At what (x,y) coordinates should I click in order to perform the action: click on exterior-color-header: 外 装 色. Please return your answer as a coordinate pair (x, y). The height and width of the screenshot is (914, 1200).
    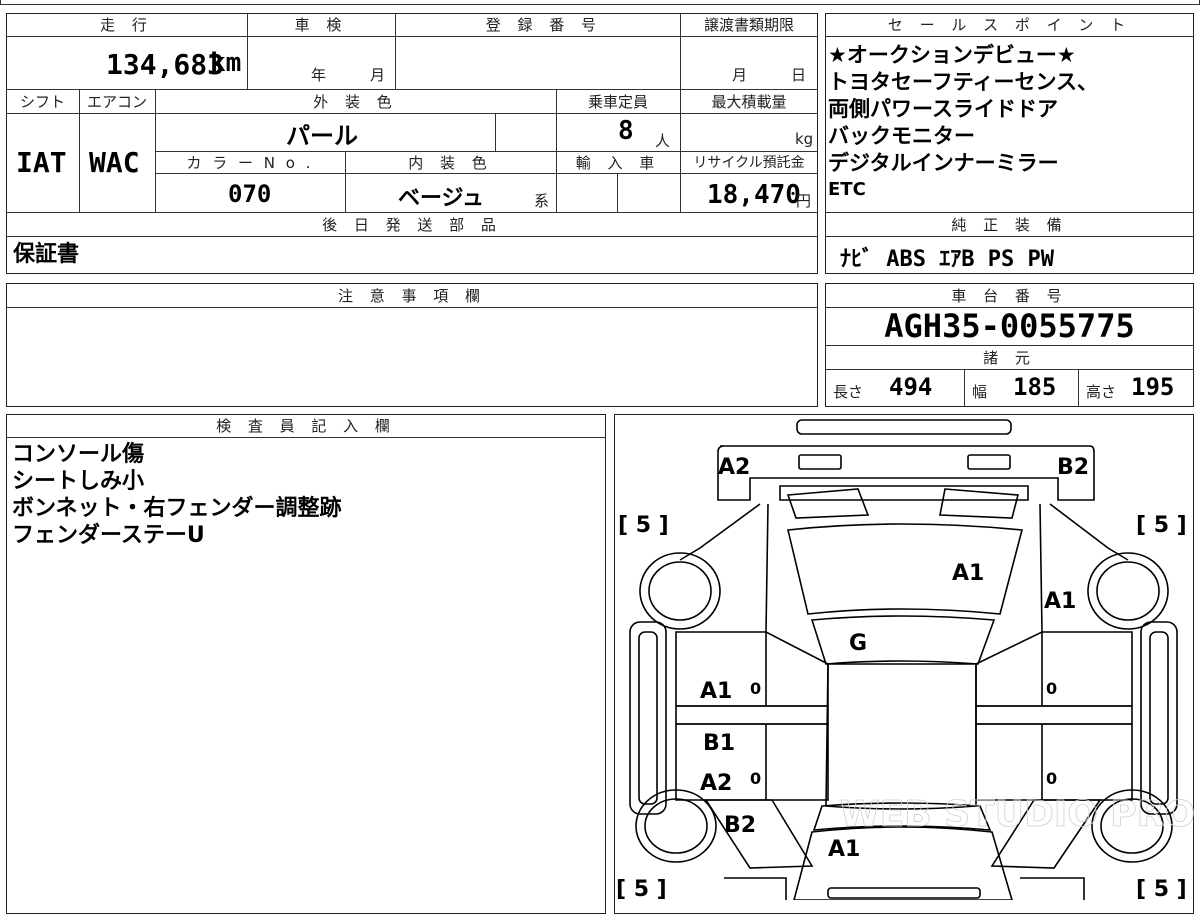
    Looking at the image, I should click on (355, 101).